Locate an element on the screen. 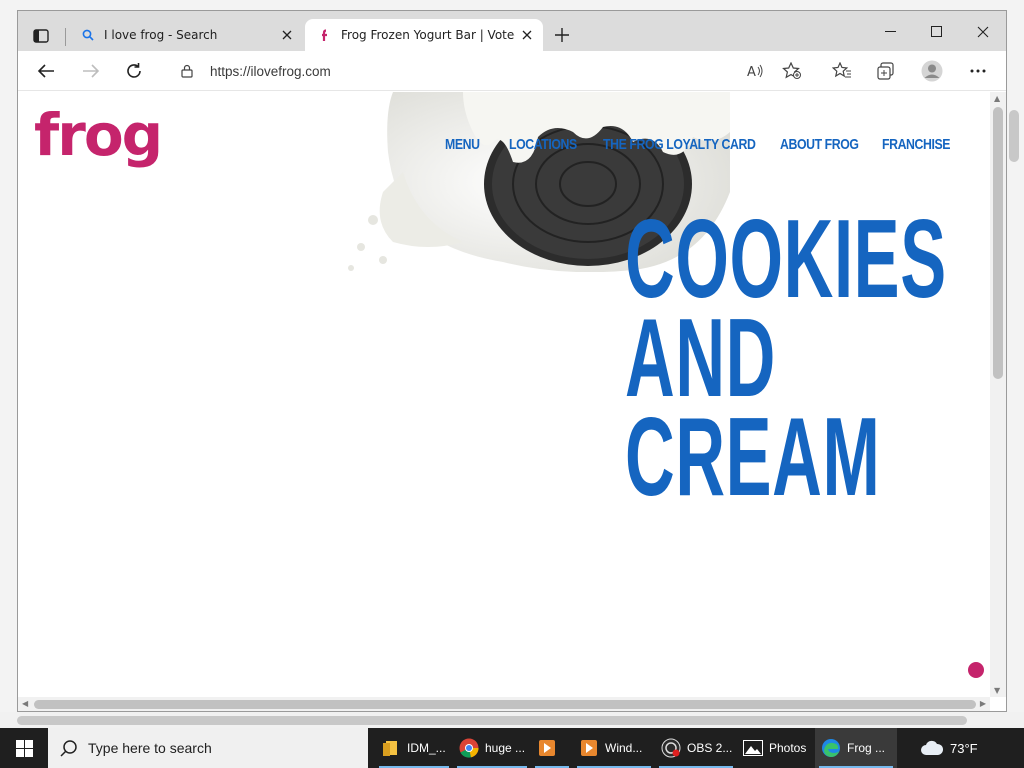 This screenshot has width=1024, height=768. folder-icon is located at coordinates (391, 748).